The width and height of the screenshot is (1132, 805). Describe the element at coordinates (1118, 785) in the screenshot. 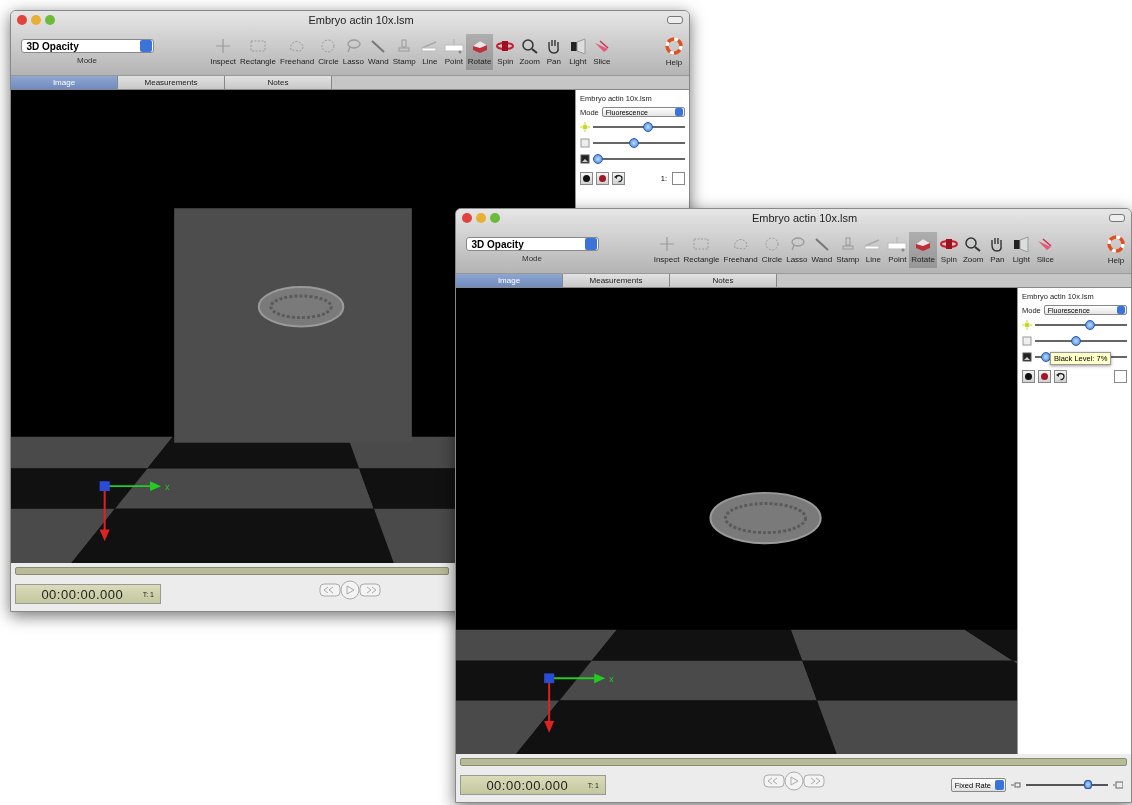

I see `large-frame-icon` at that location.